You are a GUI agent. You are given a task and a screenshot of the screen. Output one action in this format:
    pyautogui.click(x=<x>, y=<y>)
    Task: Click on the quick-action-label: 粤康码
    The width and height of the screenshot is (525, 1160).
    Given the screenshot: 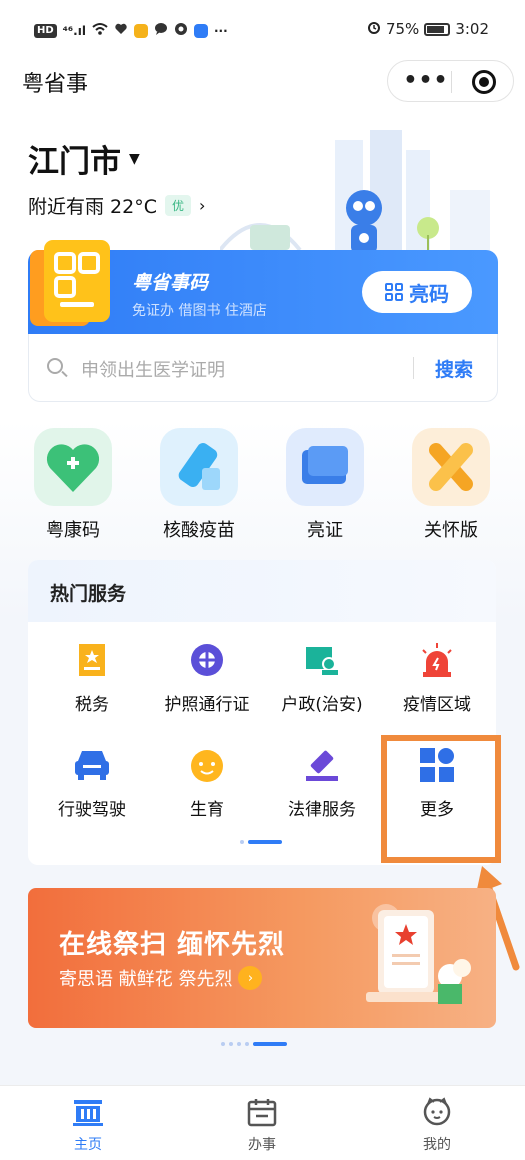 What is the action you would take?
    pyautogui.click(x=73, y=530)
    